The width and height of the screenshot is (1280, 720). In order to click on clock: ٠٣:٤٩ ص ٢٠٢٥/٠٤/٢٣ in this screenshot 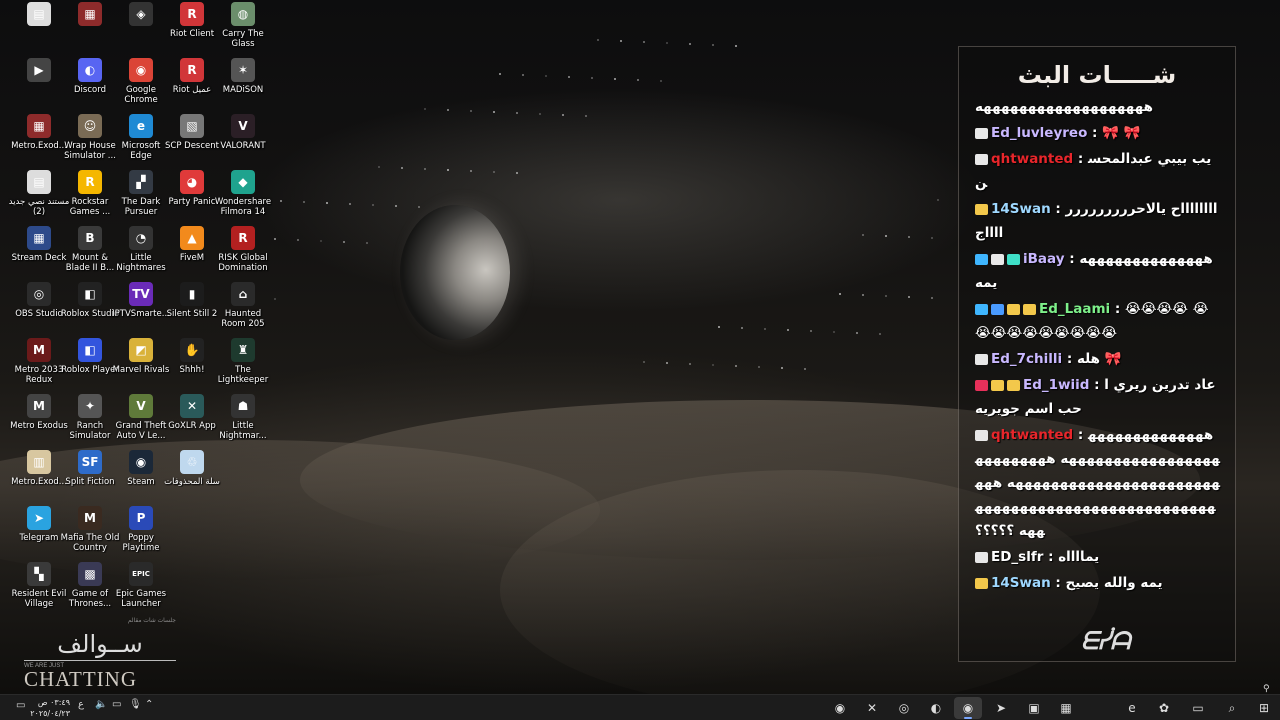, I will do `click(50, 708)`.